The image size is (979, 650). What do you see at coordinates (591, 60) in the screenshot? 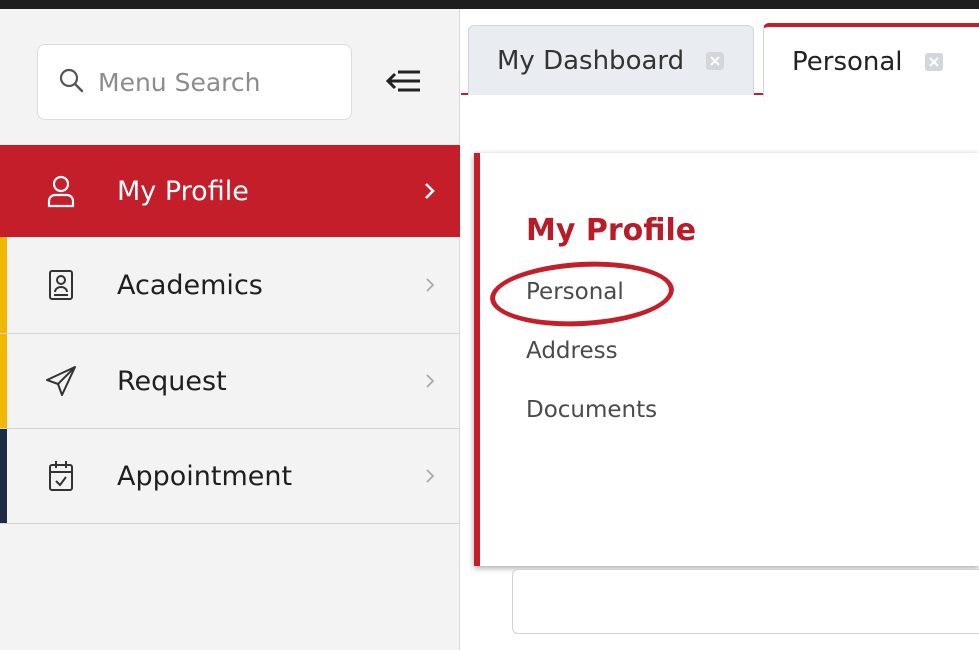
I see `tab-label: My Dashboard` at bounding box center [591, 60].